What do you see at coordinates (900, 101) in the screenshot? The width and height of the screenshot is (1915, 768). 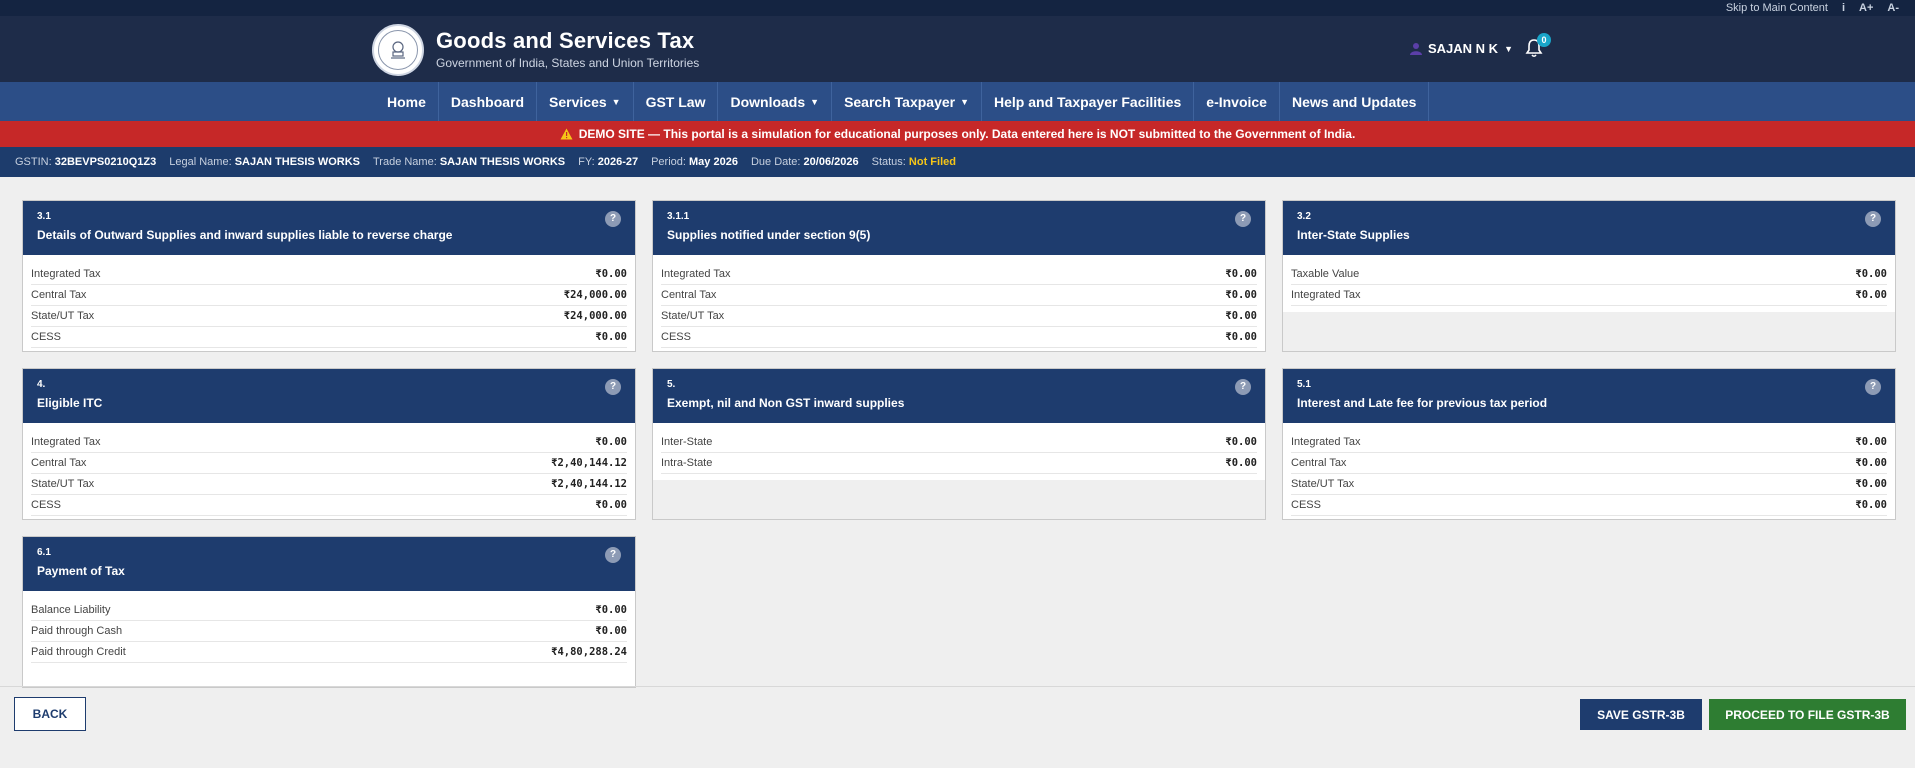 I see `nav-search-taxpayer-label: Search Taxpayer` at bounding box center [900, 101].